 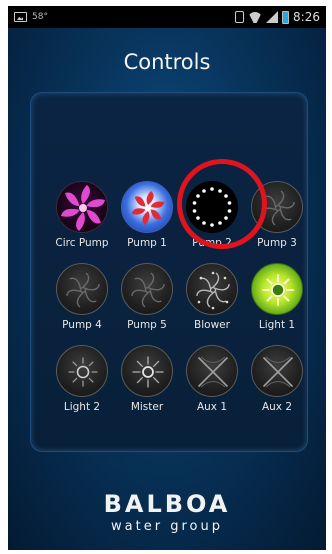 I want to click on status-bar: 58° 8:26, so click(x=167, y=17).